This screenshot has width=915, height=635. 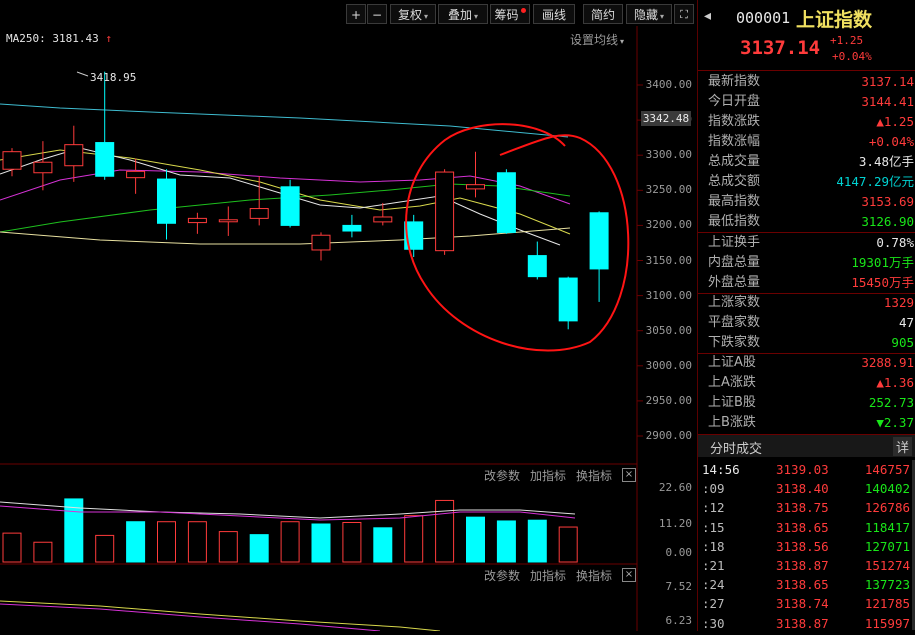 I want to click on sub1-switch-indicator-button: 换指标, so click(x=594, y=475).